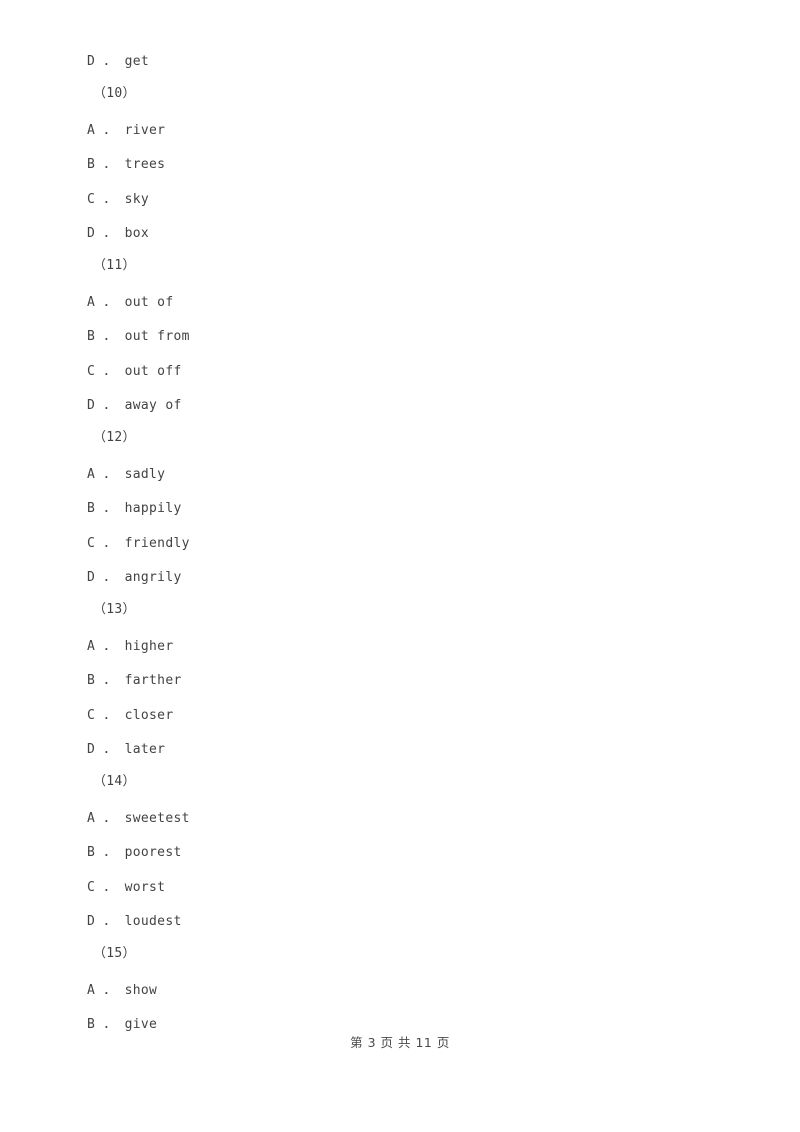 This screenshot has width=800, height=1132. What do you see at coordinates (118, 233) in the screenshot?
I see `answer-option: D ． box` at bounding box center [118, 233].